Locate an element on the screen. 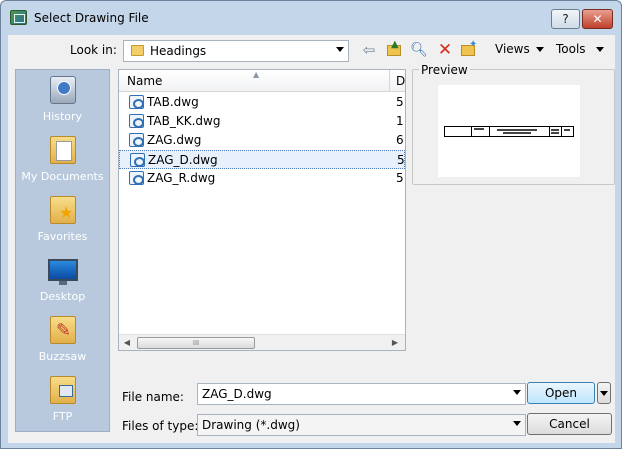 Image resolution: width=622 pixels, height=449 pixels. views-dropdown-icon is located at coordinates (540, 49).